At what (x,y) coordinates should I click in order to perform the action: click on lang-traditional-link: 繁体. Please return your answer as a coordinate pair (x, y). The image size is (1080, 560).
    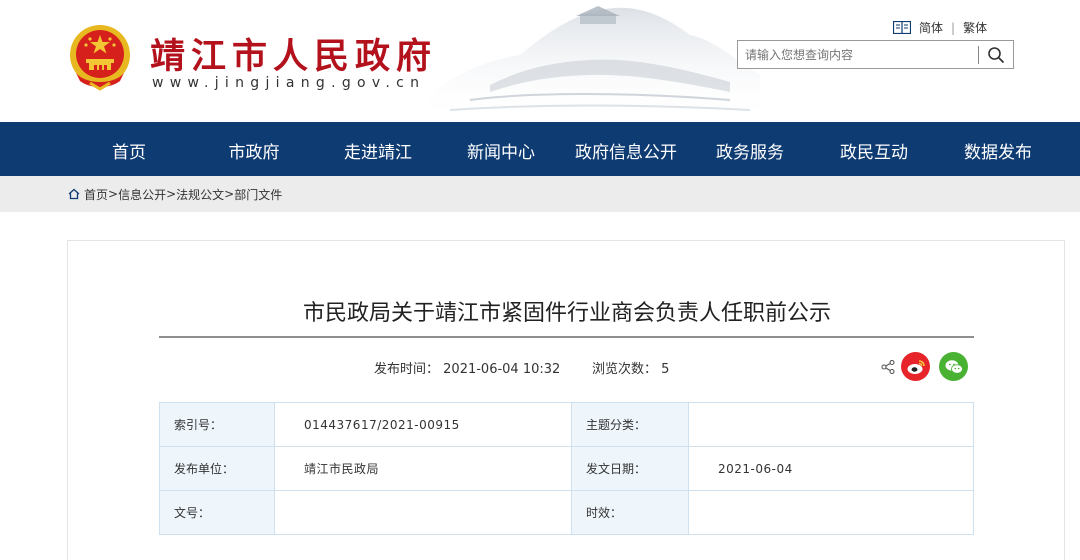
    Looking at the image, I should click on (975, 27).